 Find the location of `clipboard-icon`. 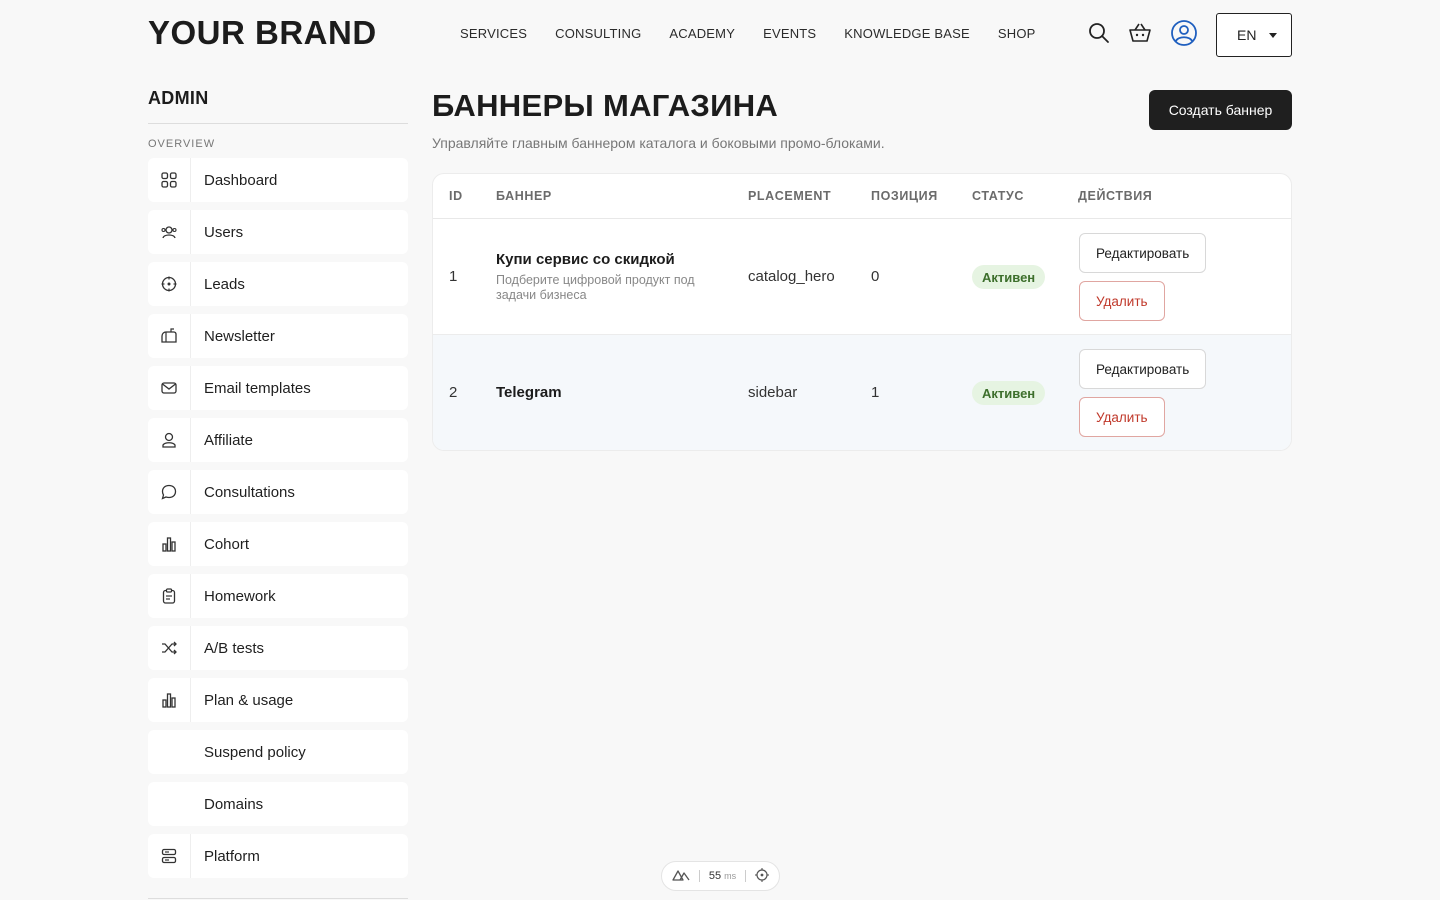

clipboard-icon is located at coordinates (169, 596).